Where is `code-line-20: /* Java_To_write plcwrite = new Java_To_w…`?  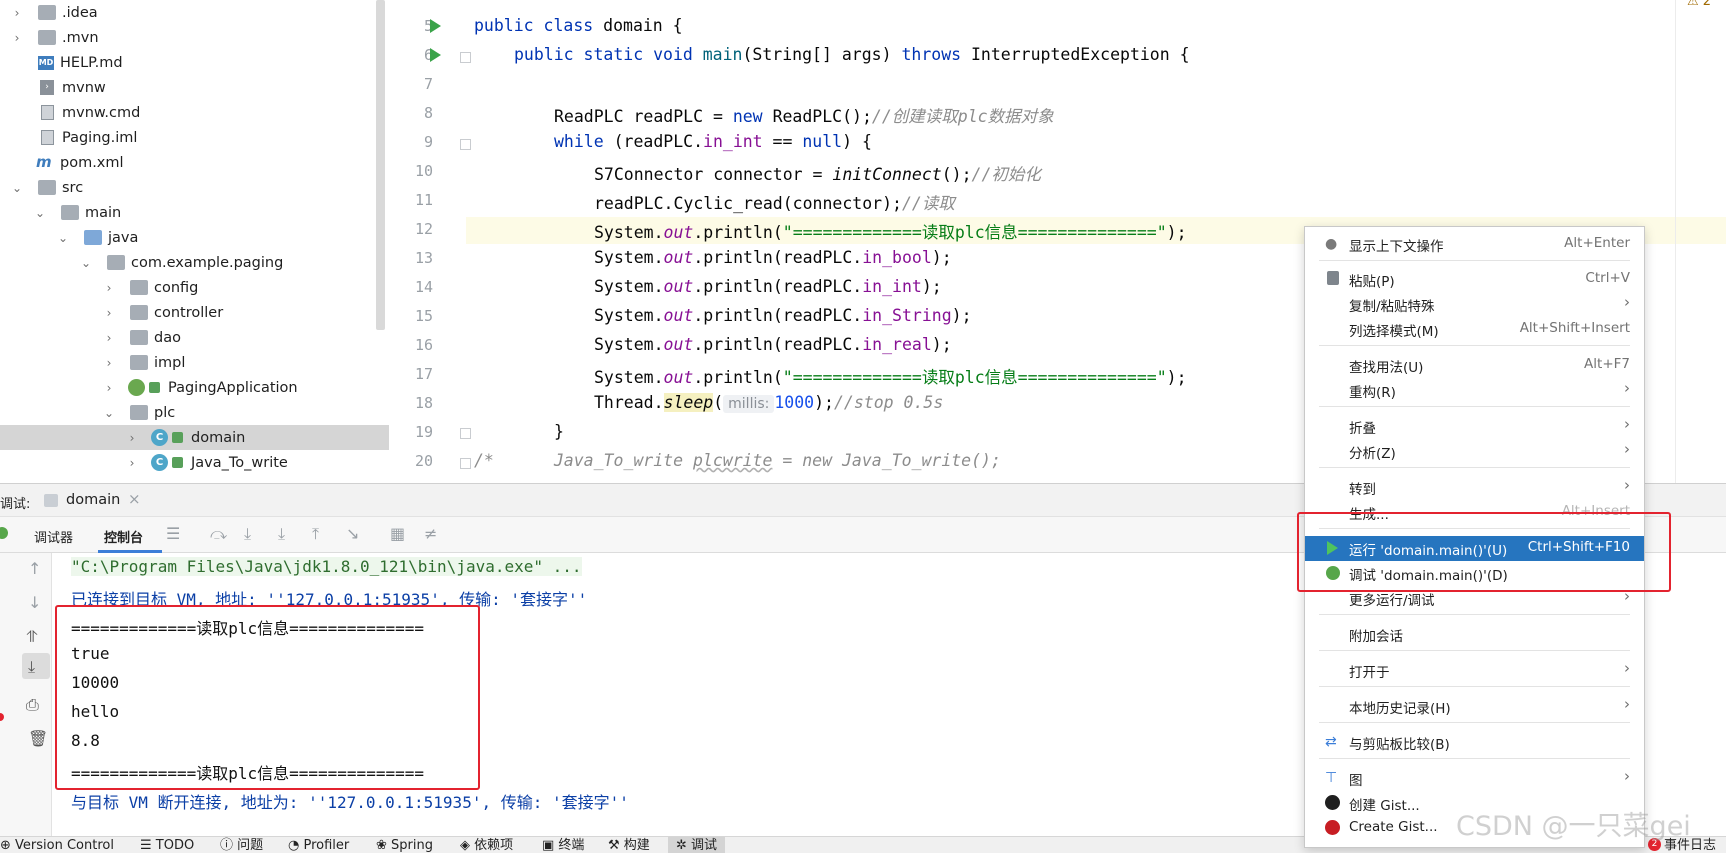
code-line-20: /* Java_To_write plcwrite = new Java_To_w… is located at coordinates (737, 460).